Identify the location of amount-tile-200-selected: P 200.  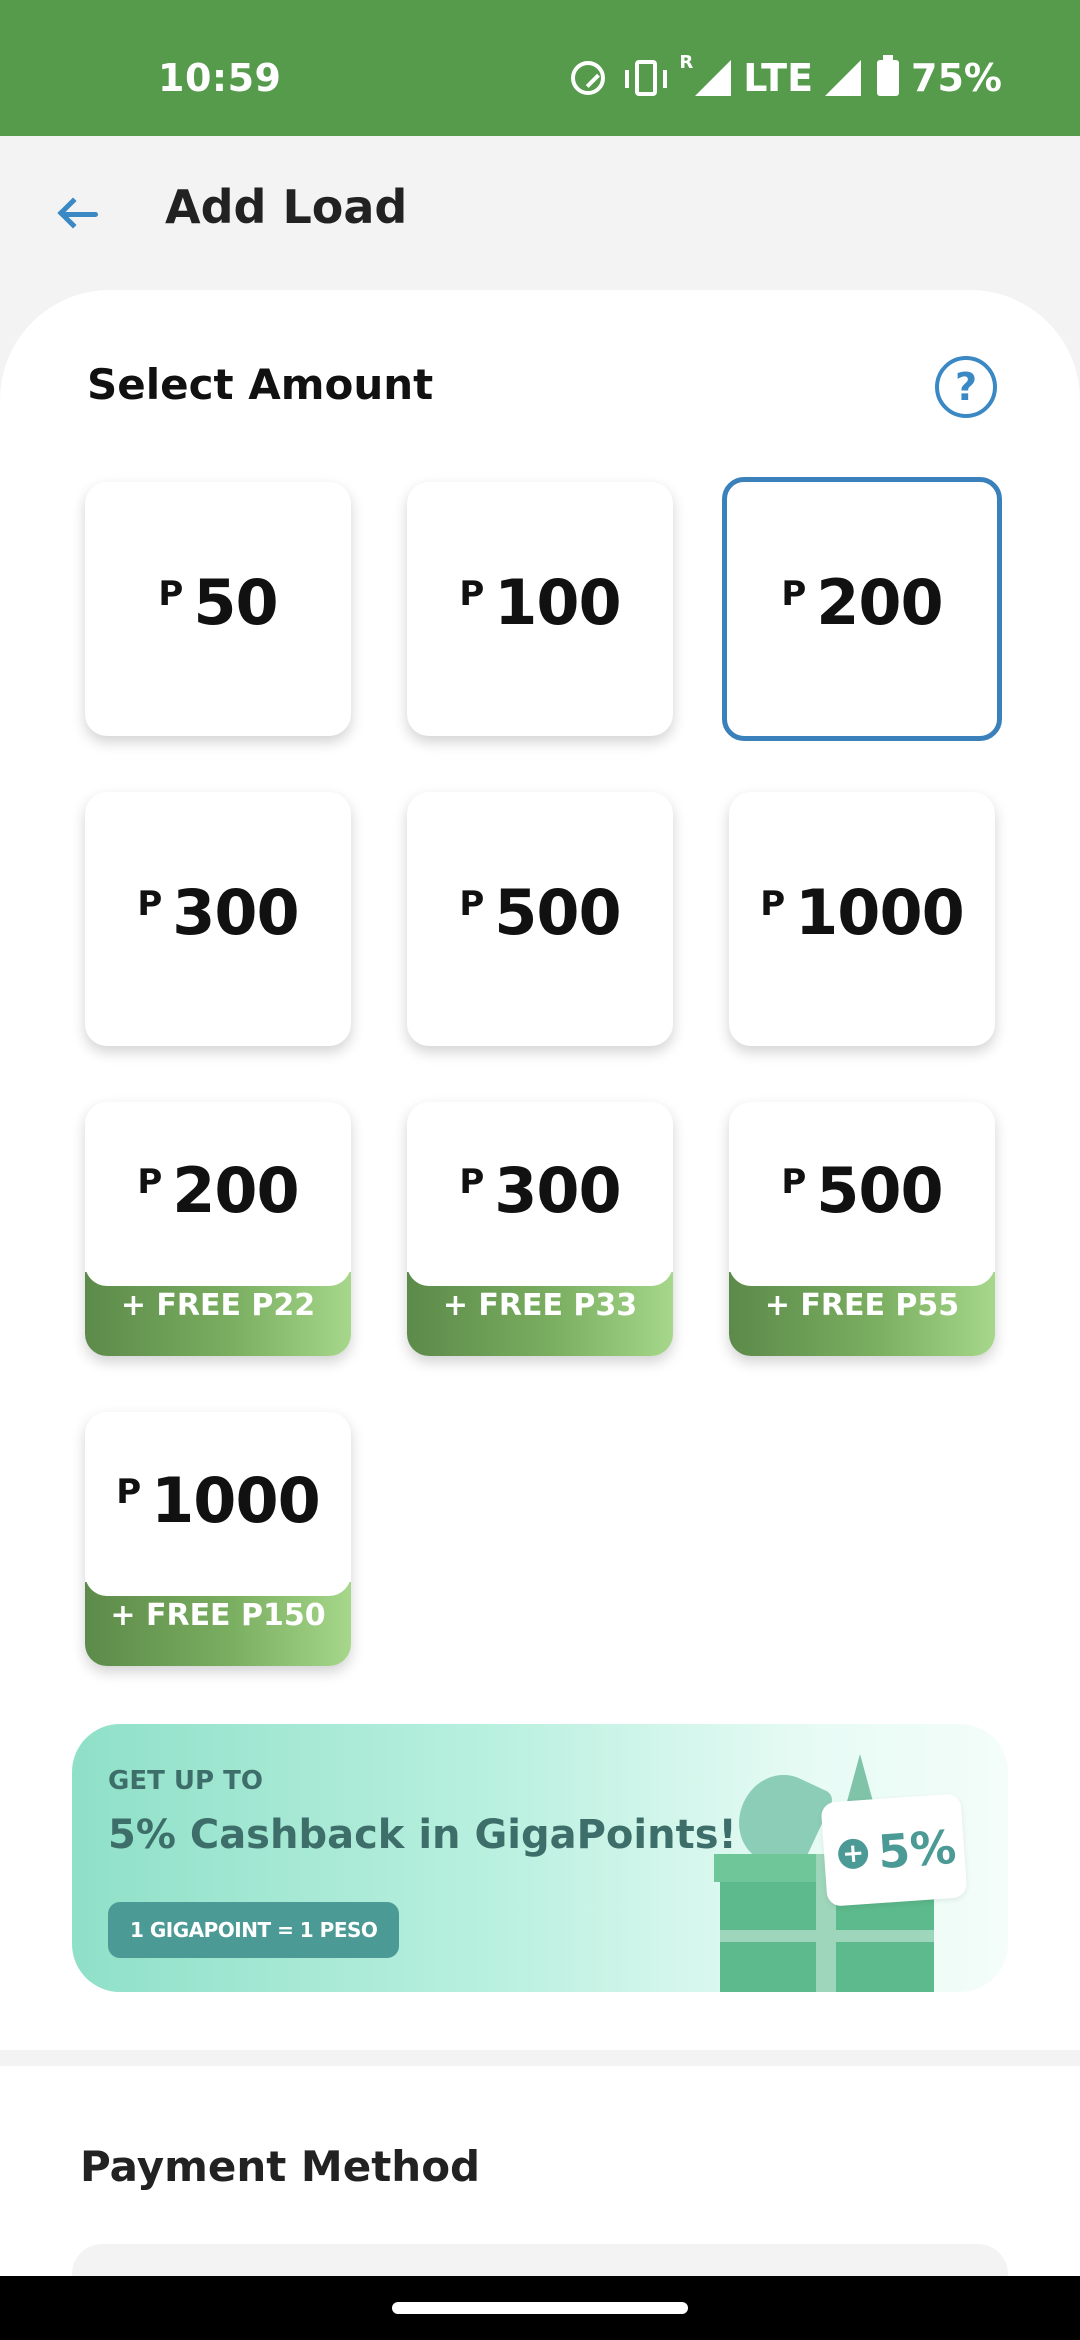
(862, 609).